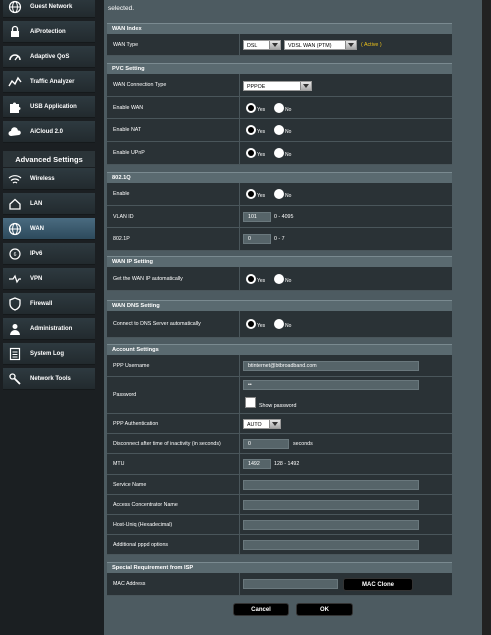 This screenshot has height=635, width=491. Describe the element at coordinates (148, 278) in the screenshot. I see `wan-ip-auto-label: Get the WAN IP automatically` at that location.